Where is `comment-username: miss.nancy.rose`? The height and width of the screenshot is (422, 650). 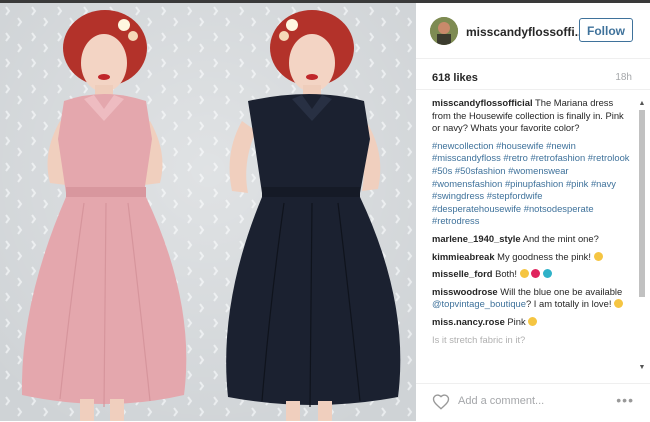 comment-username: miss.nancy.rose is located at coordinates (468, 321).